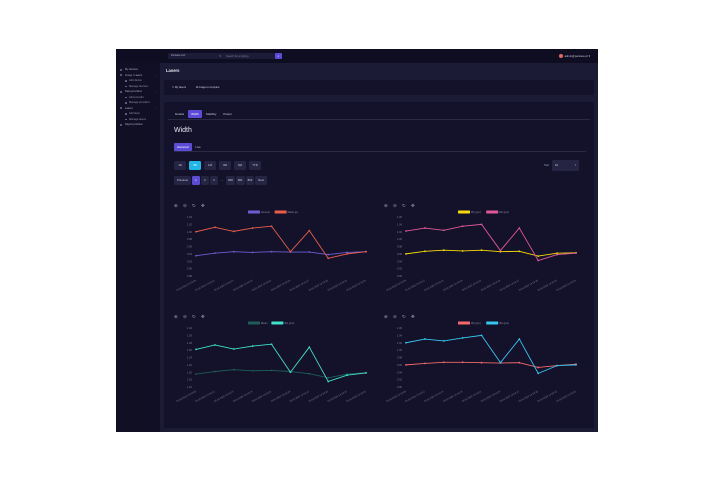  What do you see at coordinates (264, 323) in the screenshot?
I see `legend-label: Mean` at bounding box center [264, 323].